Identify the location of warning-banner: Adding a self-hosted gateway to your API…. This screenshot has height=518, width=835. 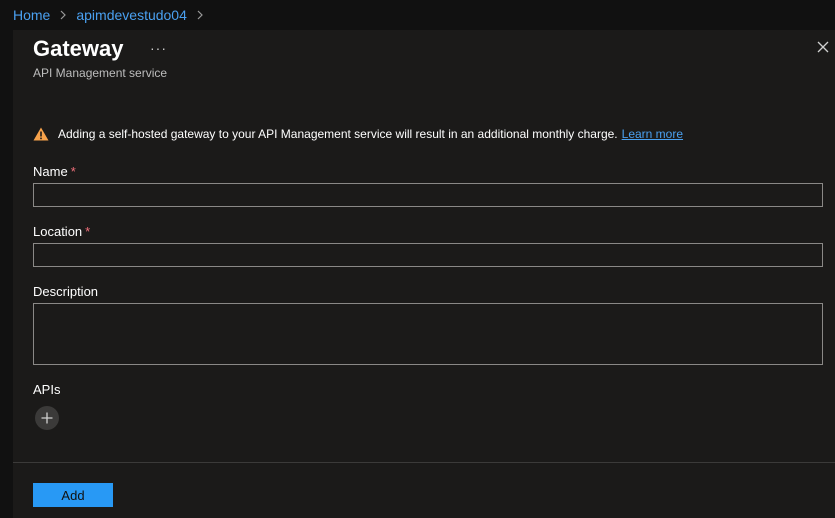
(358, 134).